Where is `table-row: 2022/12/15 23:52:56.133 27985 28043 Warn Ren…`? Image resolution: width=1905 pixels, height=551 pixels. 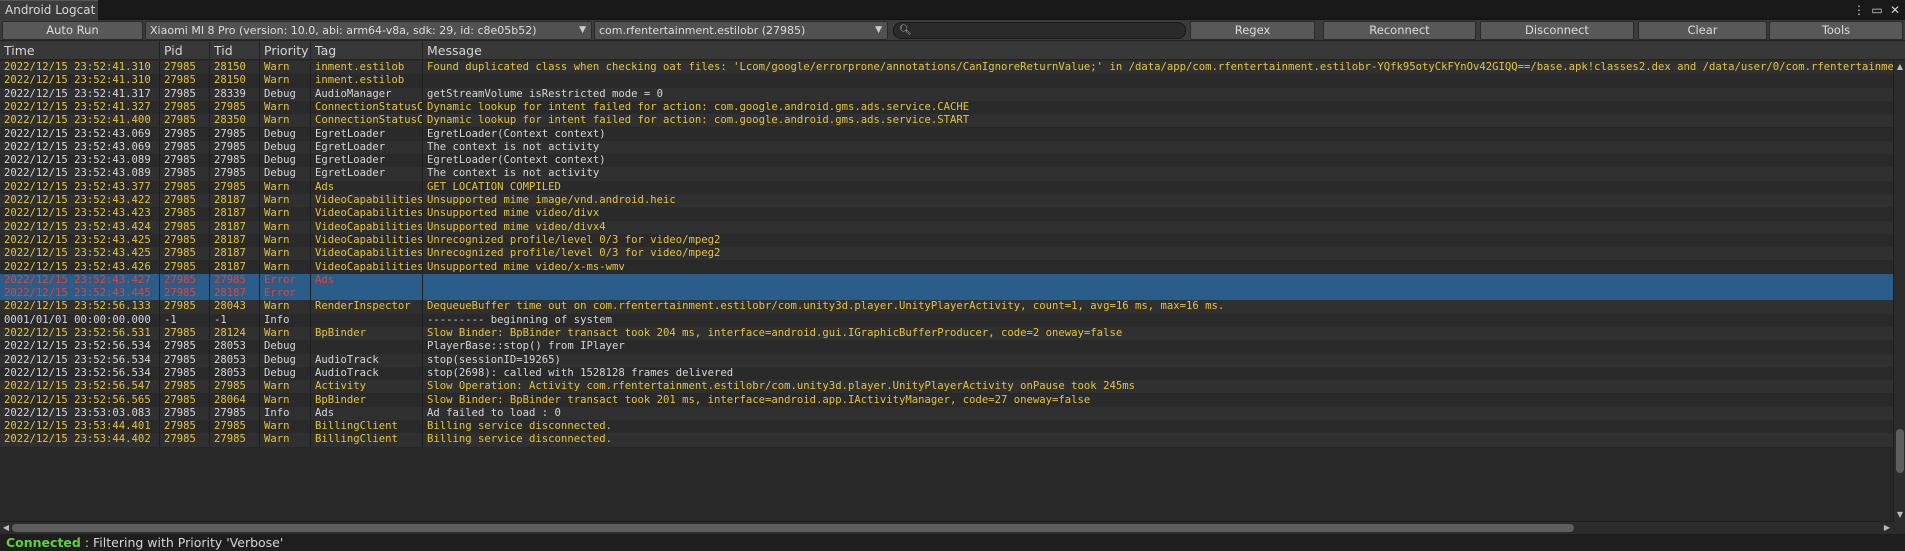
table-row: 2022/12/15 23:52:56.133 27985 28043 Warn Ren… is located at coordinates (946, 307).